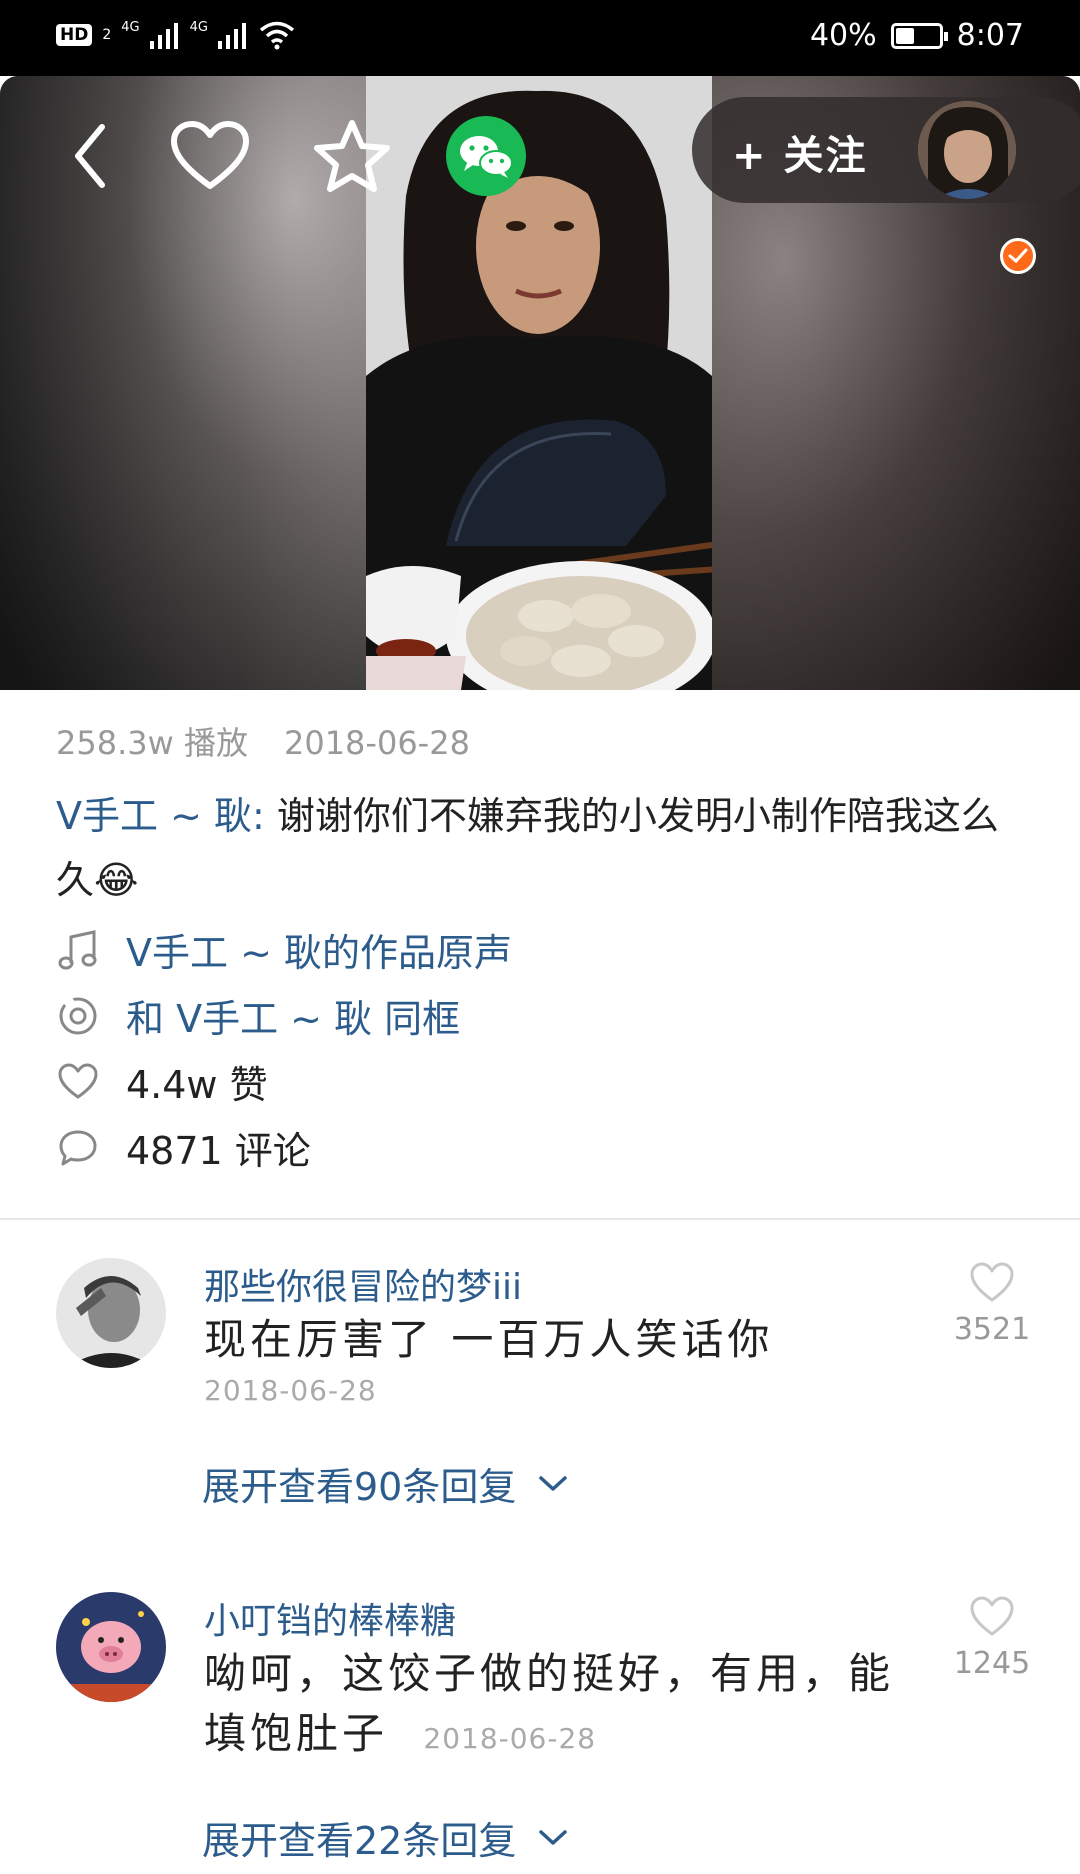 The width and height of the screenshot is (1080, 1874). I want to click on heart-icon, so click(210, 155).